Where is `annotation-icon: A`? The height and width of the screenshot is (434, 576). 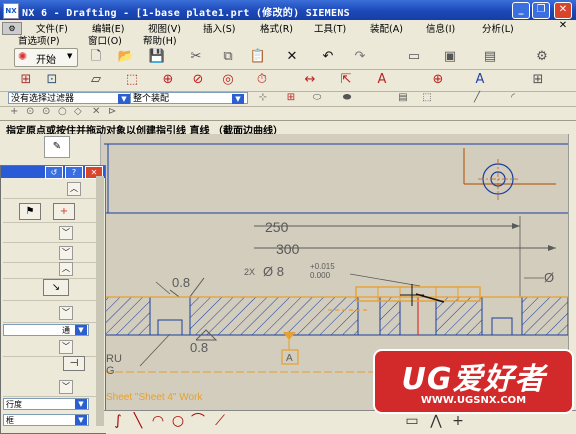
annotation-icon: A is located at coordinates (382, 80).